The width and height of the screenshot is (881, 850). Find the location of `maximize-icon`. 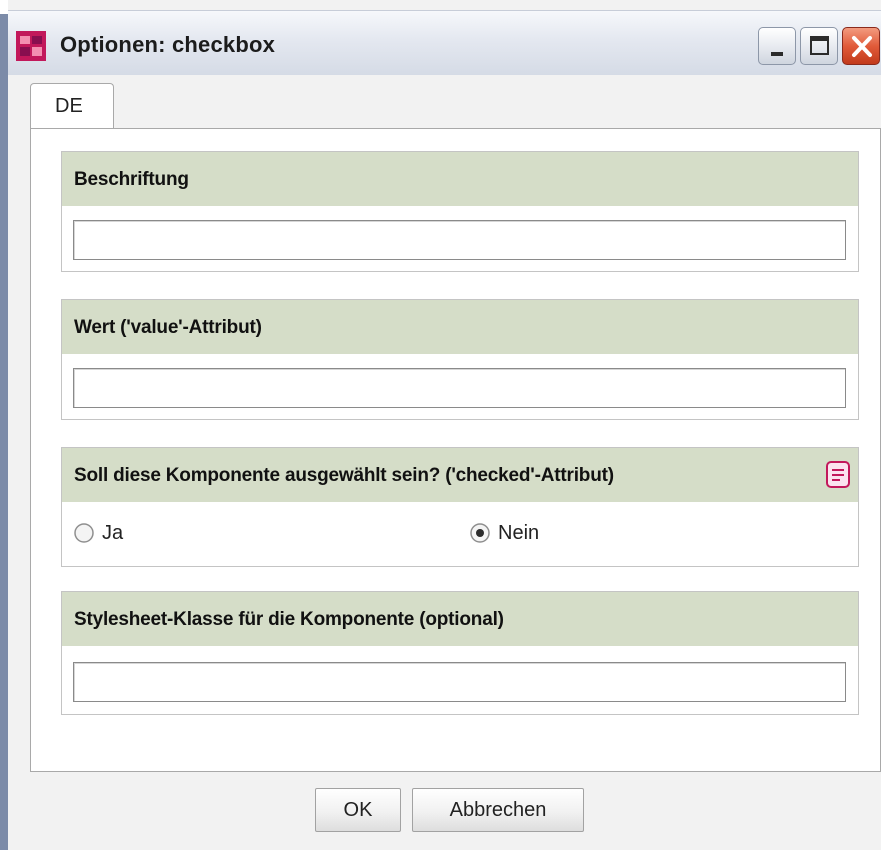

maximize-icon is located at coordinates (819, 45).